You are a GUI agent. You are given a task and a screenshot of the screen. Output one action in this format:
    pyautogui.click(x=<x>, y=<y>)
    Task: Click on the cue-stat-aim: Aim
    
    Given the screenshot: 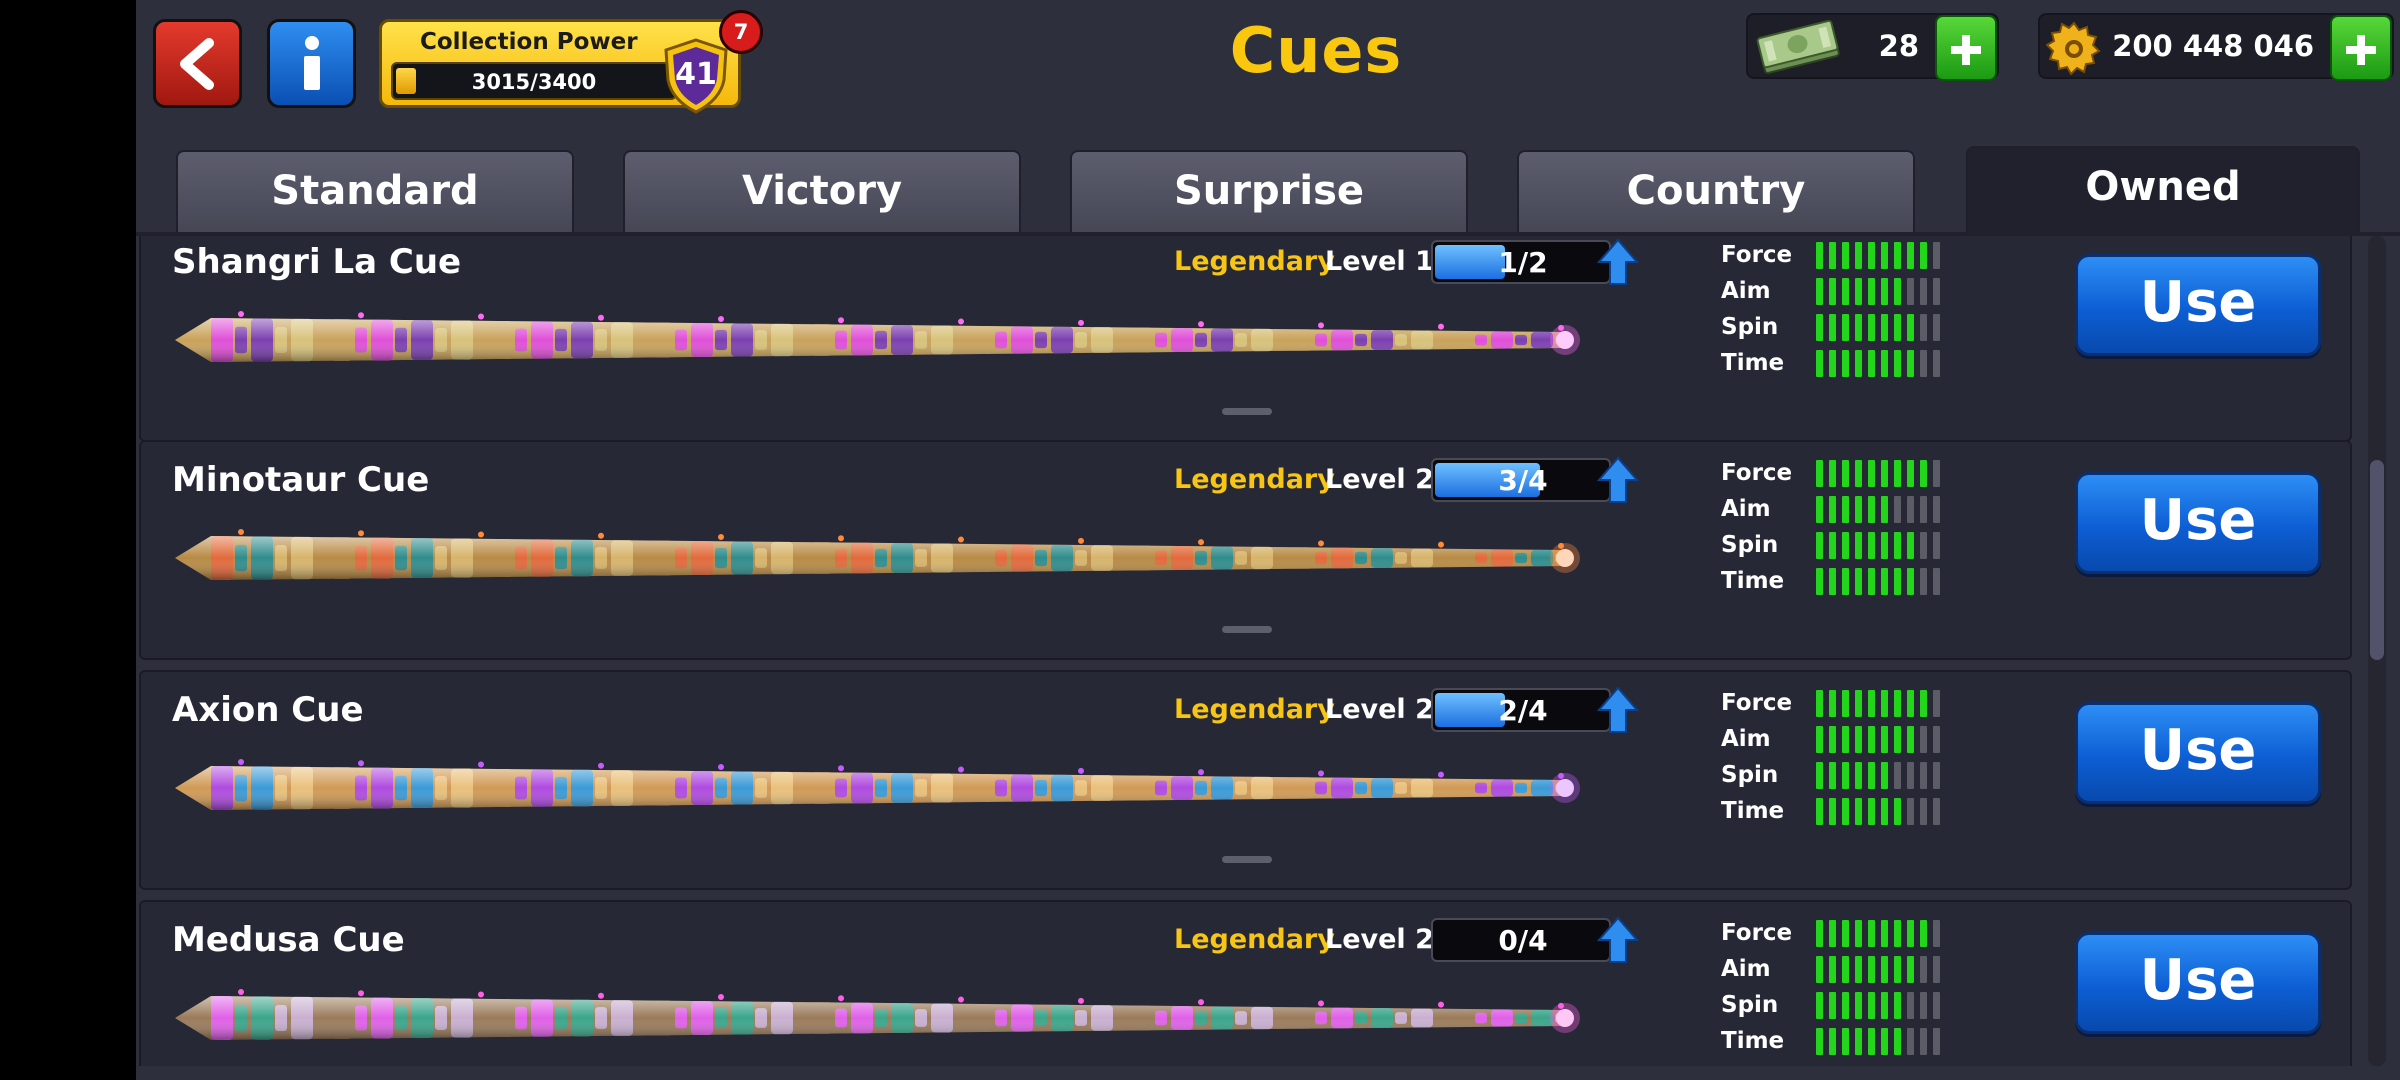 What is the action you would take?
    pyautogui.click(x=1841, y=741)
    